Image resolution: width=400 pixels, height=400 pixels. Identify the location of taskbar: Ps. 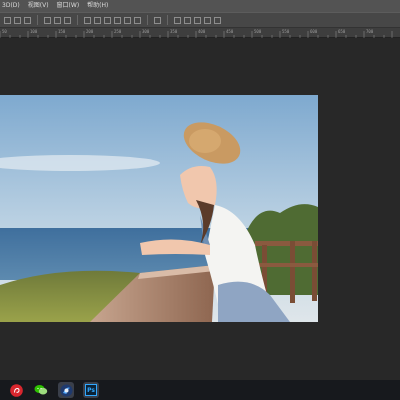
(200, 390).